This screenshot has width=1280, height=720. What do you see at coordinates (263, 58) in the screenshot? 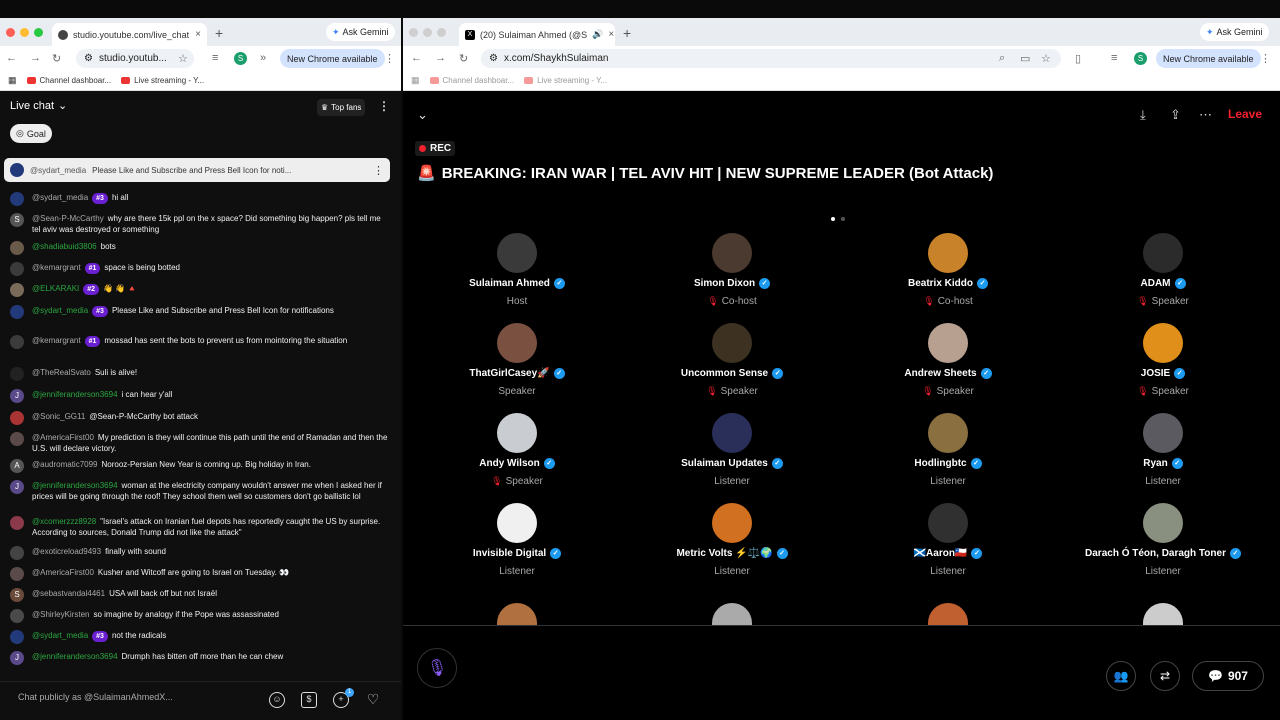
I see `chevron-right-icon: »` at bounding box center [263, 58].